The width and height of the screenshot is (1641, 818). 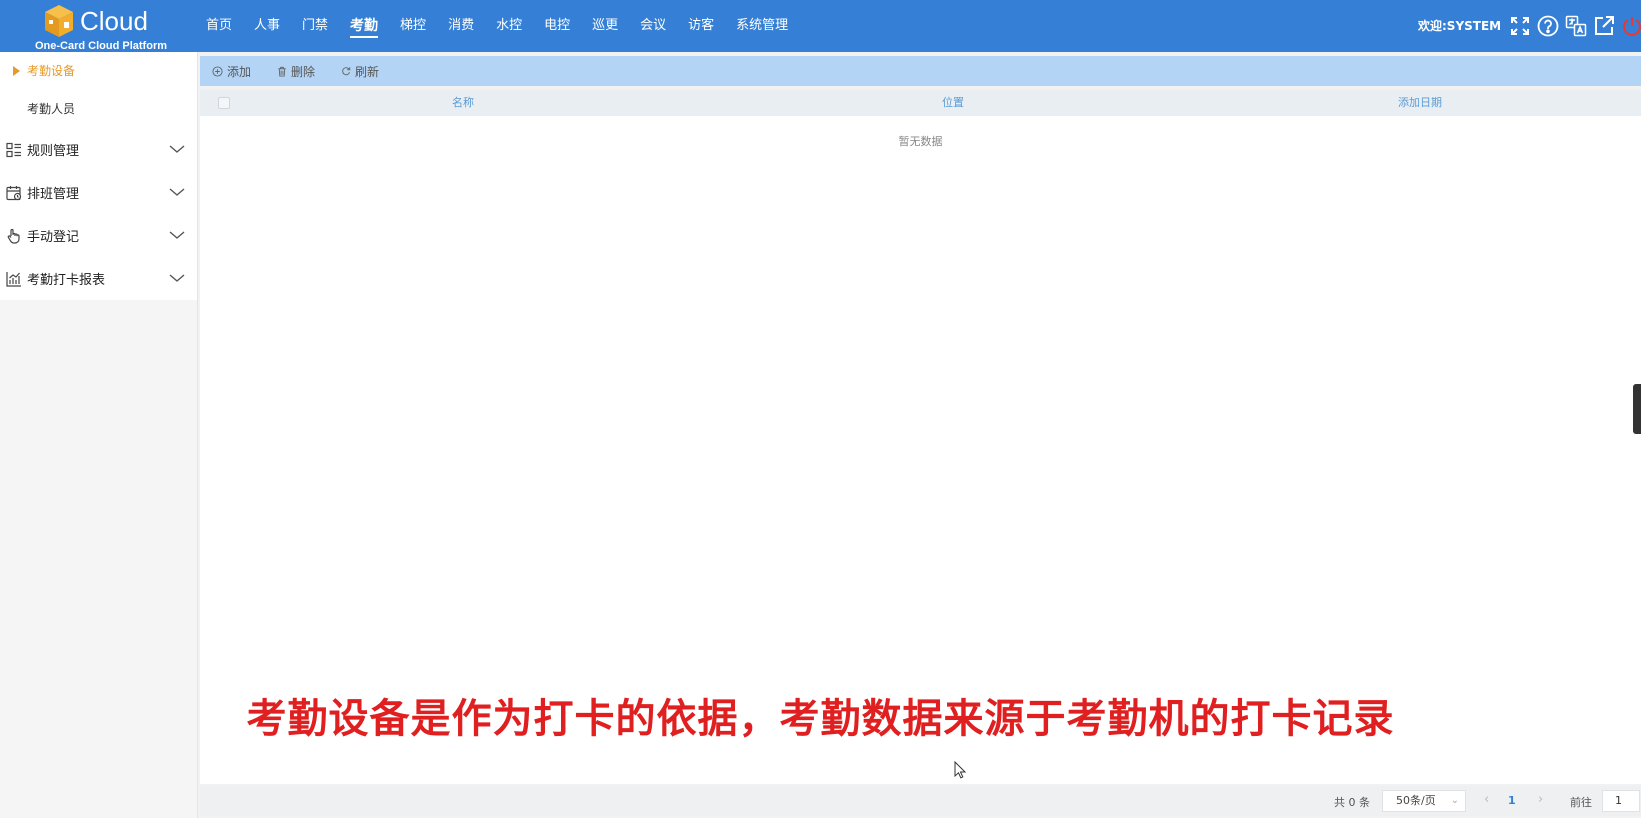 What do you see at coordinates (51, 109) in the screenshot?
I see `sidebar-item-label: 考勤人员` at bounding box center [51, 109].